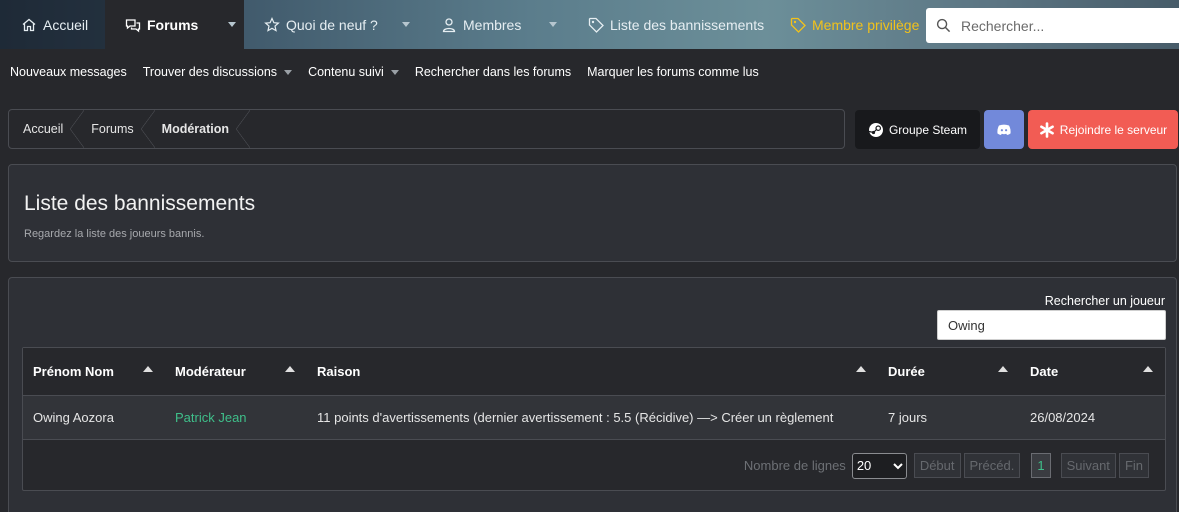 This screenshot has width=1179, height=512. Describe the element at coordinates (687, 24) in the screenshot. I see `nav-ban-list-label: Liste des bannissements` at that location.